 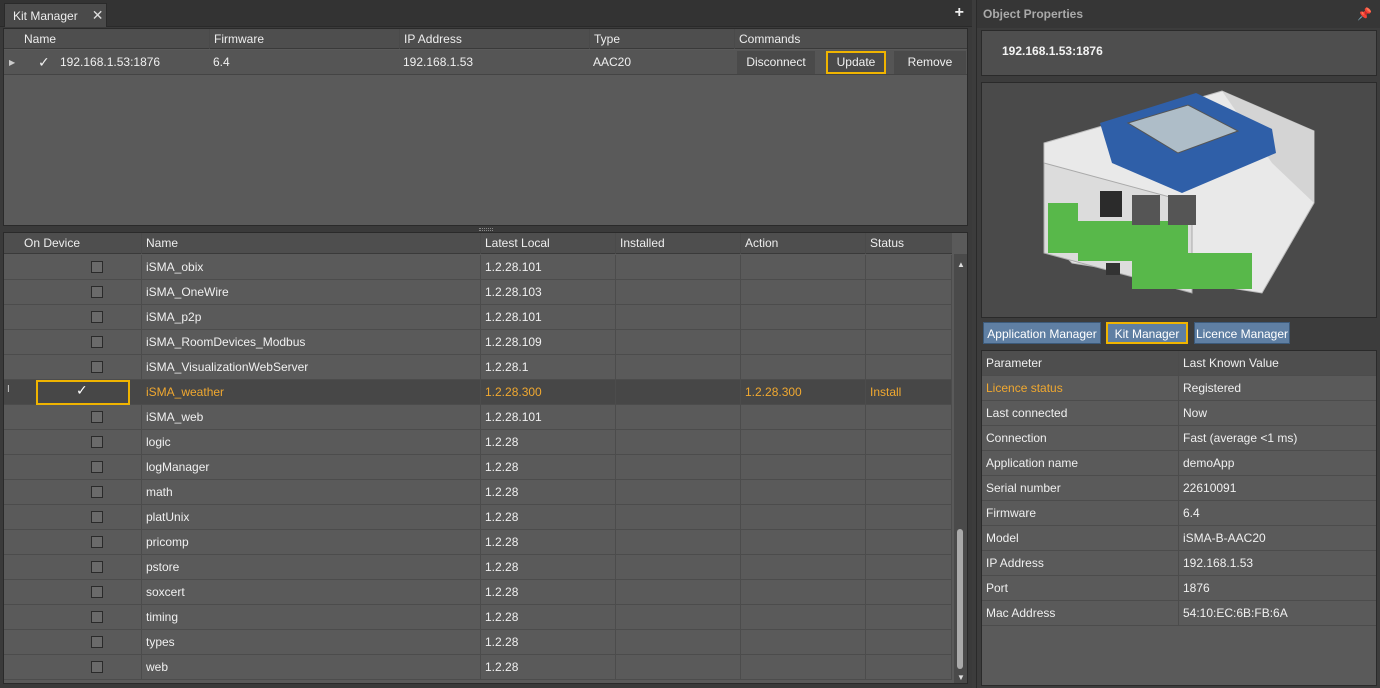 I want to click on table-row: logManager 1.2.28, so click(x=478, y=467).